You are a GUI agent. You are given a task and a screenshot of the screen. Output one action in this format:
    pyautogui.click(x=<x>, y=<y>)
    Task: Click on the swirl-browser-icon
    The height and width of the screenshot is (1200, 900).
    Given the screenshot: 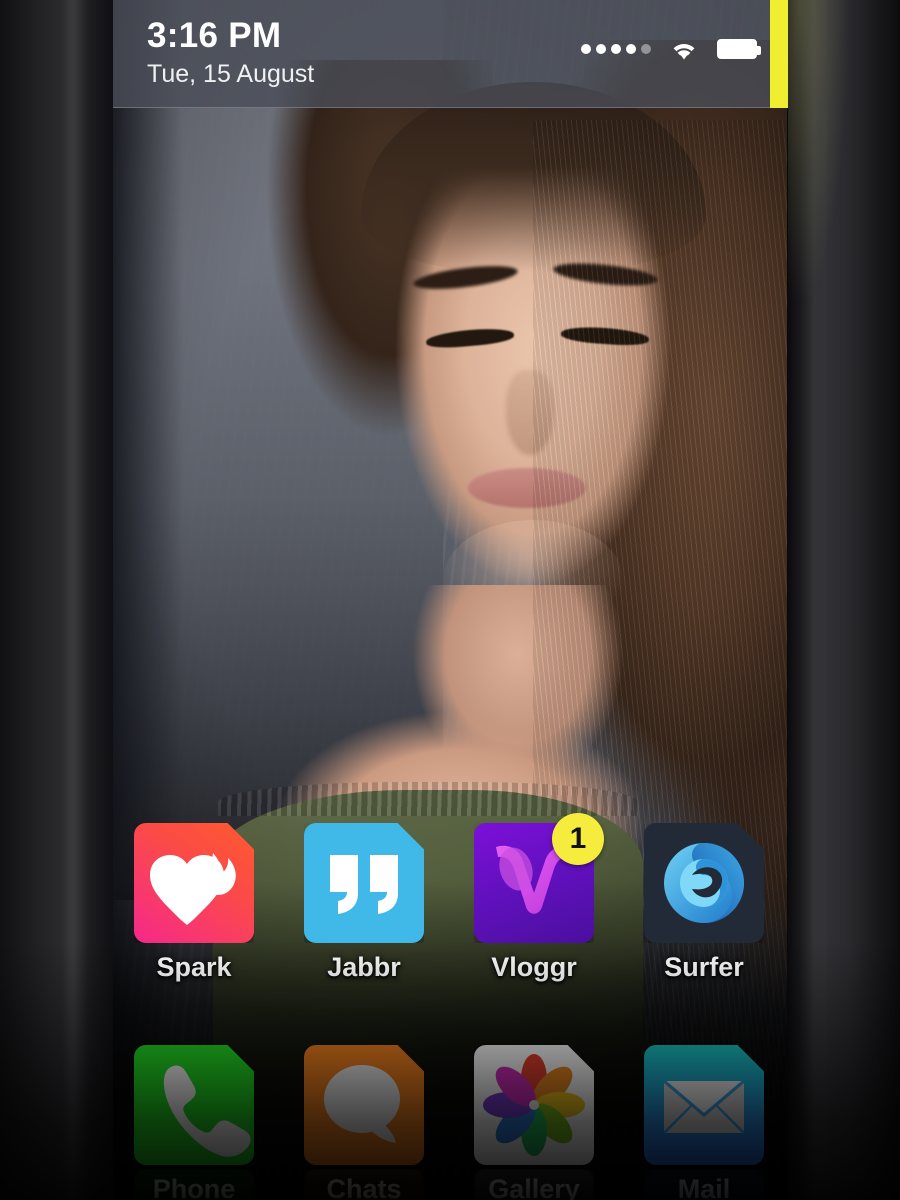 What is the action you would take?
    pyautogui.click(x=704, y=883)
    